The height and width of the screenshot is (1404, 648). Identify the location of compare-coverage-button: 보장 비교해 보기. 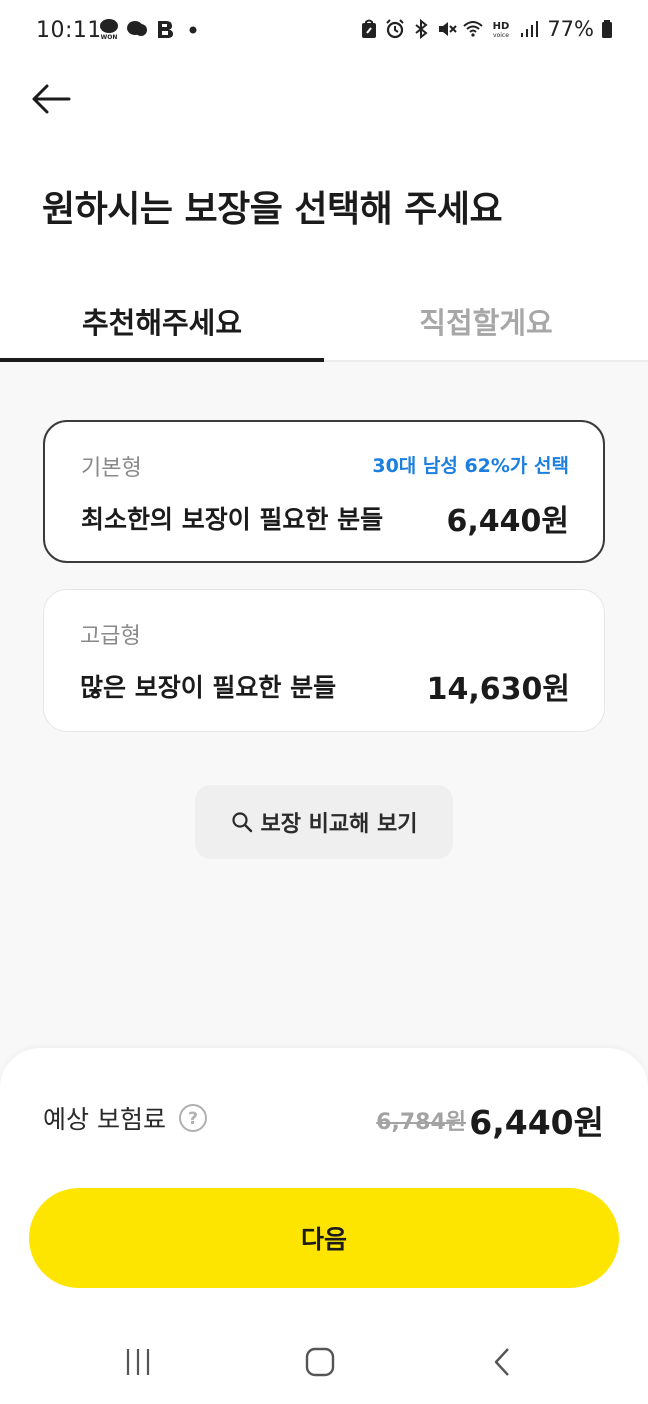
(324, 822).